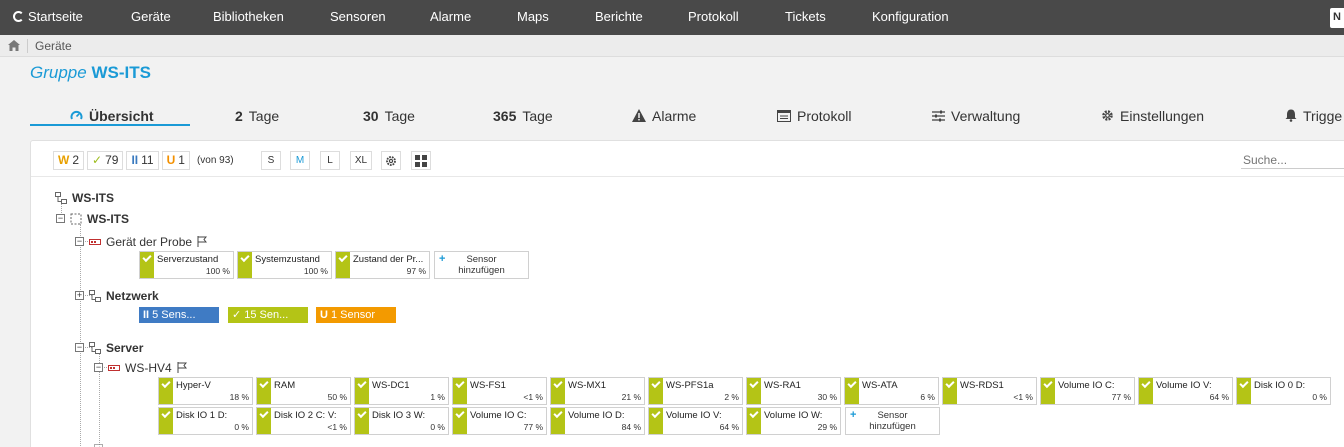 This screenshot has height=447, width=1344. I want to click on nav-maps: Maps, so click(533, 16).